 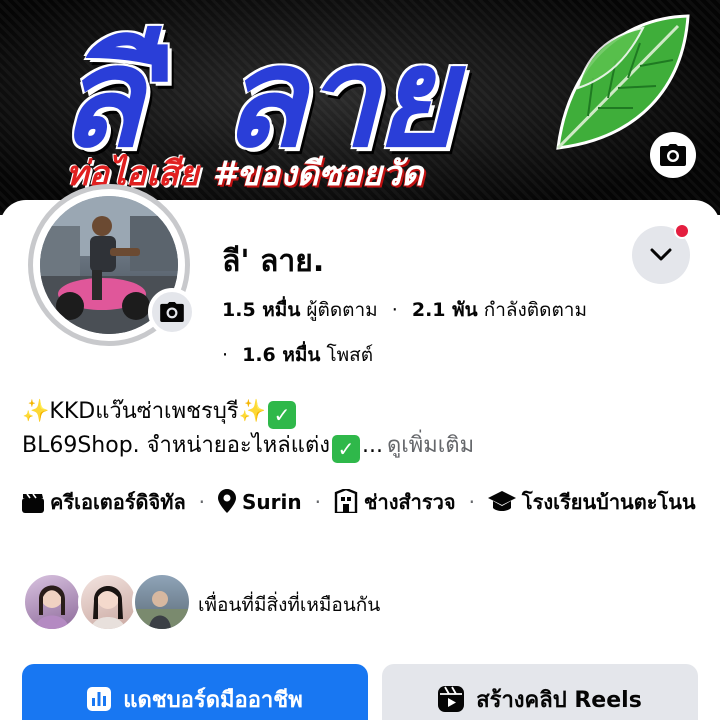 I want to click on professional-dashboard-button: แดชบอร์ดมืออาชีพ, so click(x=195, y=692).